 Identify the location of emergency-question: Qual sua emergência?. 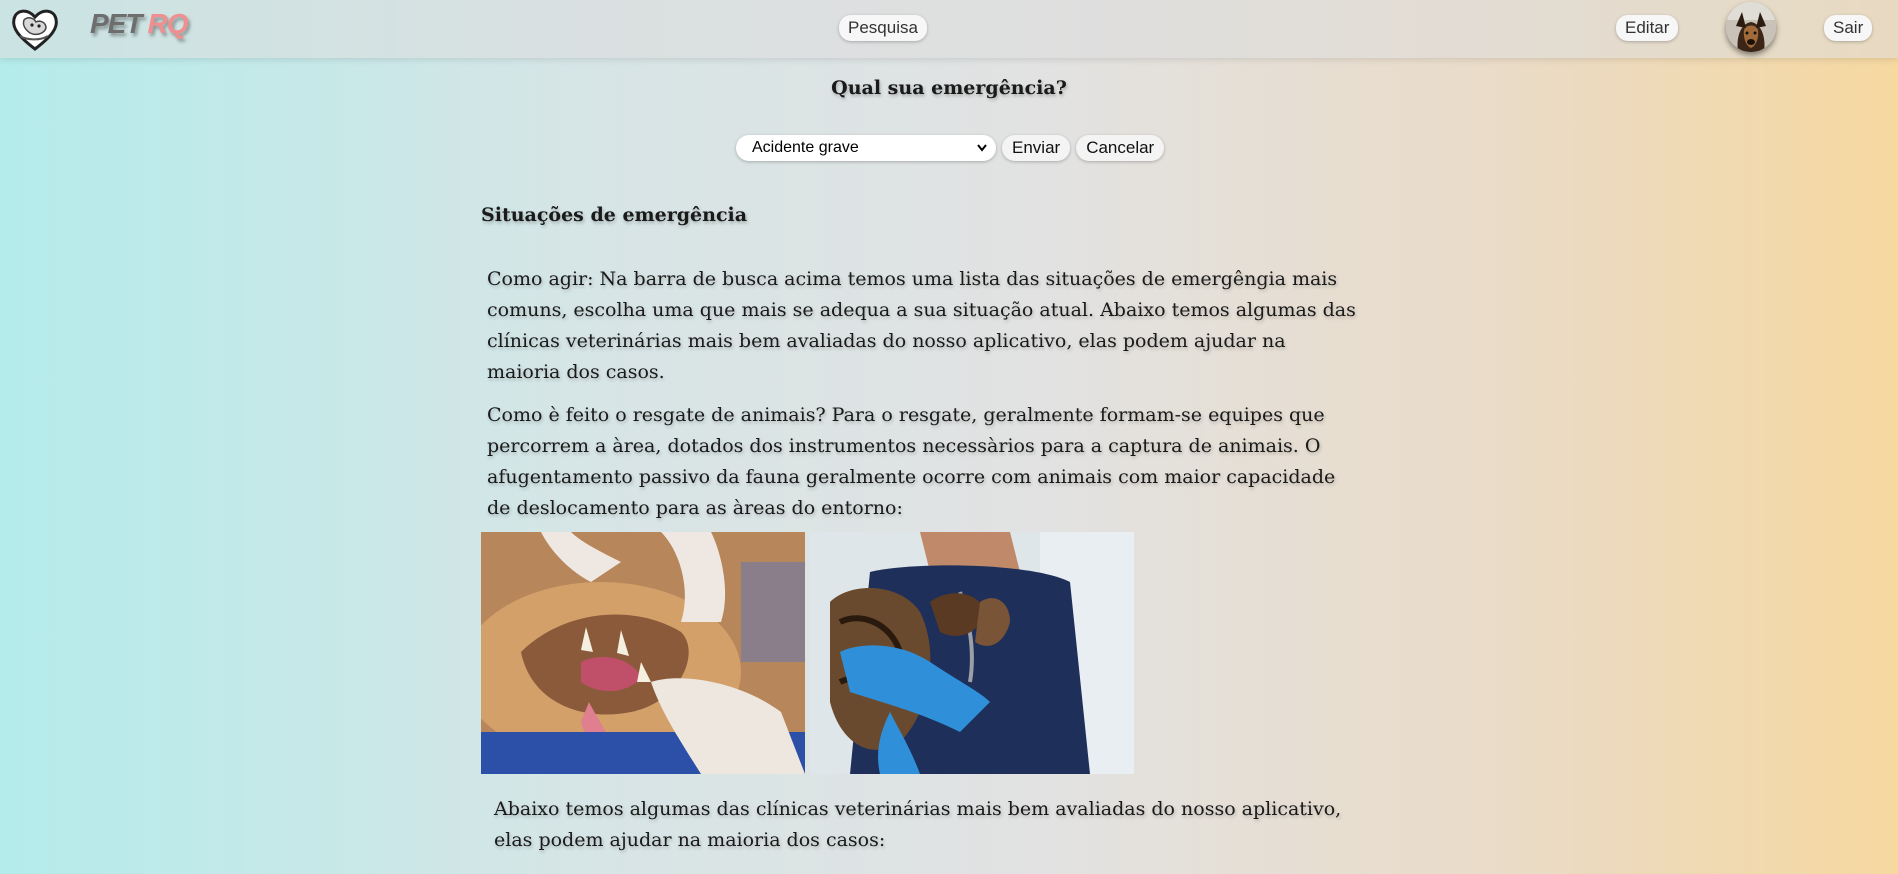
(949, 88).